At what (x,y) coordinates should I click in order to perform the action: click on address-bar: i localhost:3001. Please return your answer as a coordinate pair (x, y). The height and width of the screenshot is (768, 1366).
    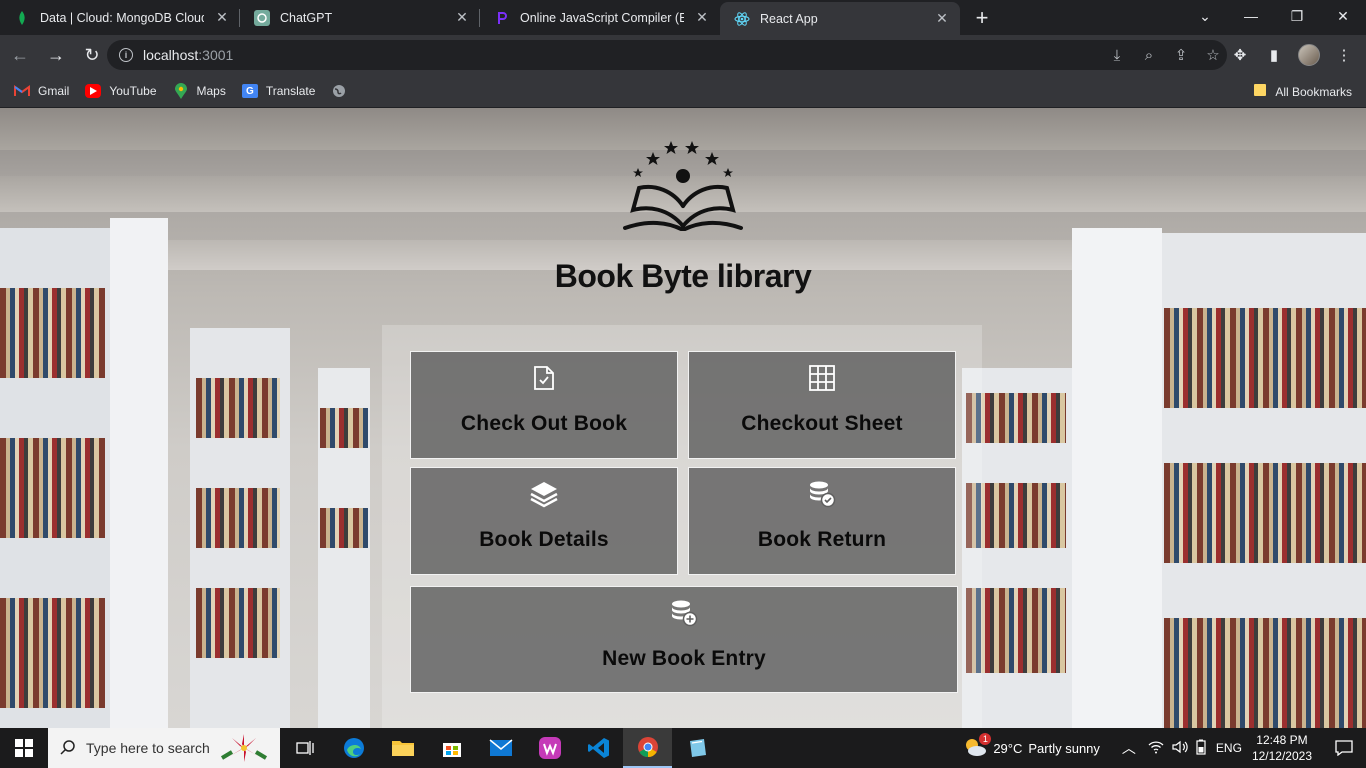
    Looking at the image, I should click on (667, 55).